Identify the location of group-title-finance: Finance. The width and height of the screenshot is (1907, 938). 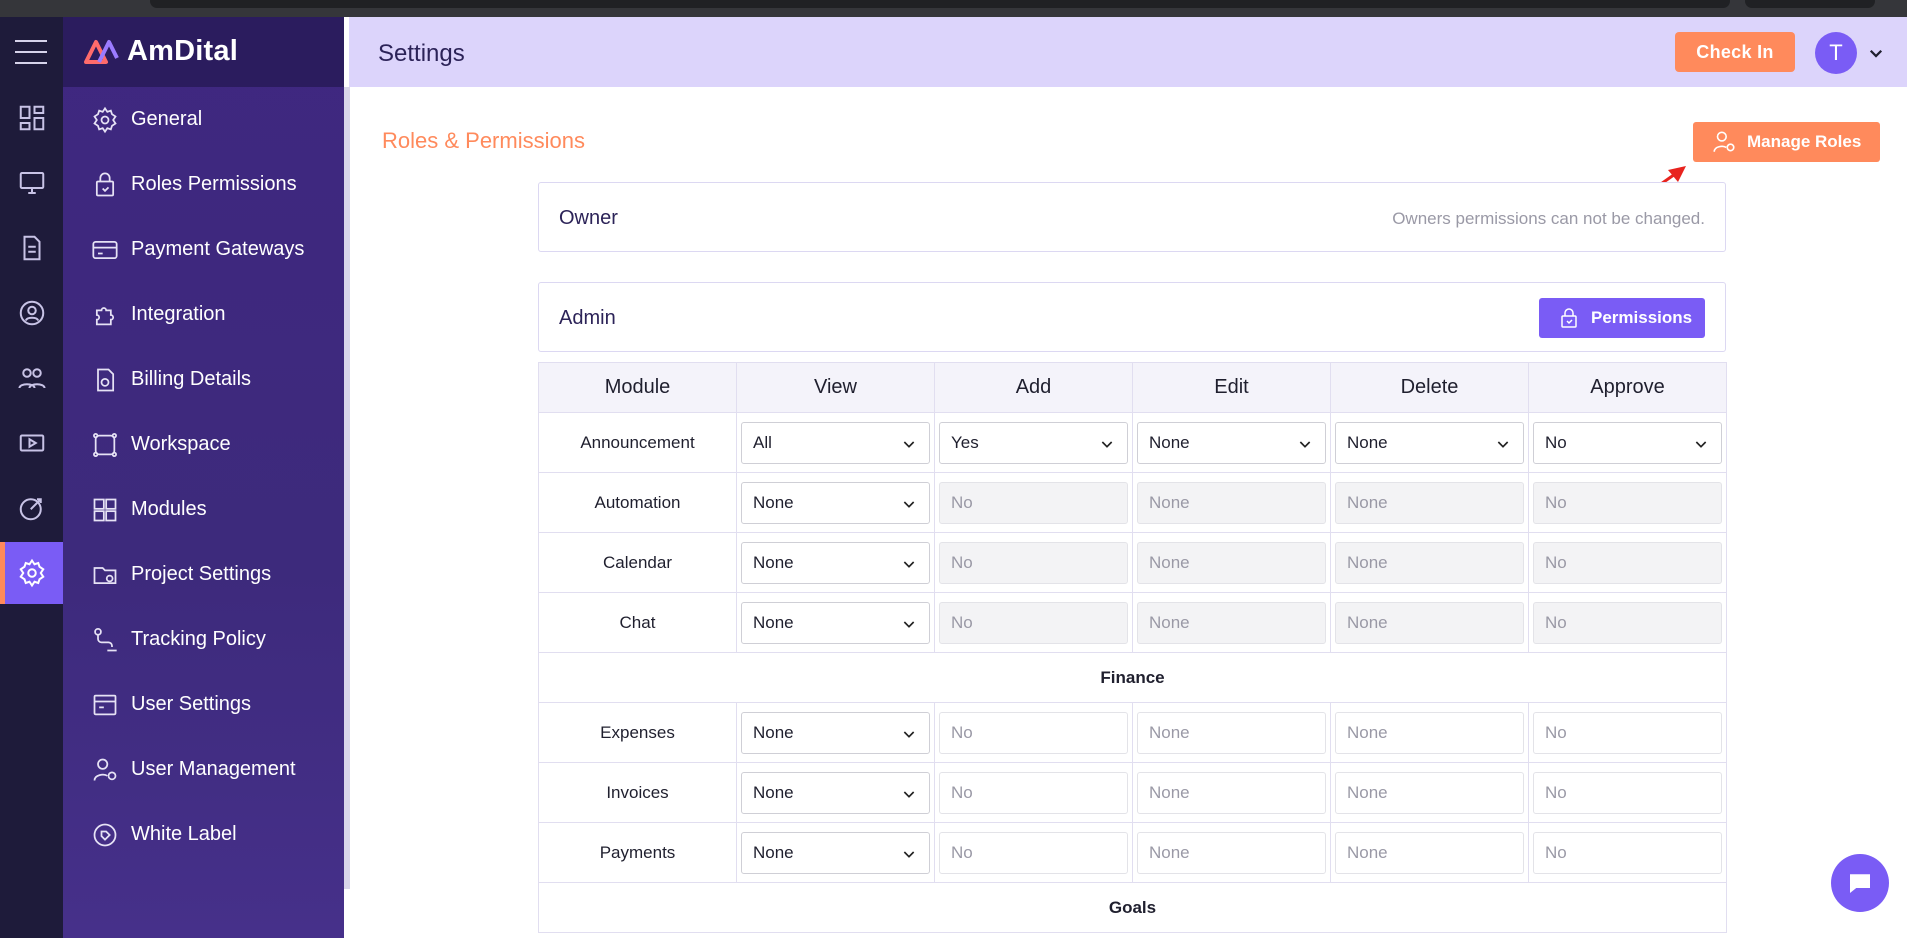
(1132, 677).